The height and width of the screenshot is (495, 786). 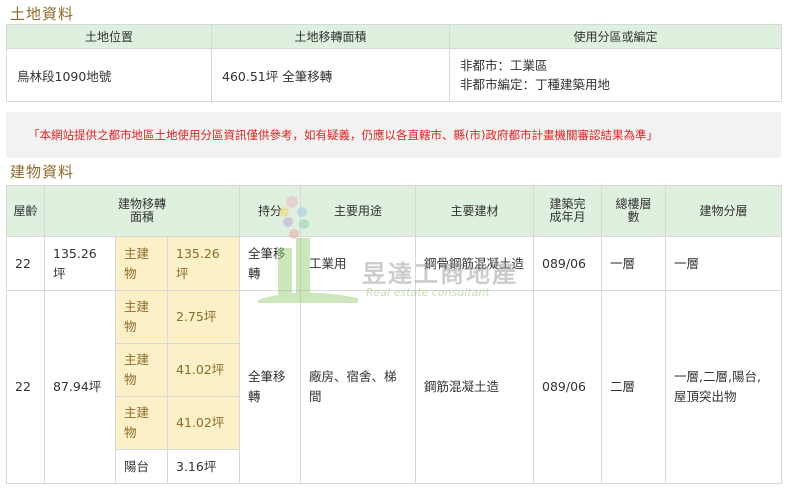 What do you see at coordinates (80, 263) in the screenshot?
I see `cell-area: 135.26坪` at bounding box center [80, 263].